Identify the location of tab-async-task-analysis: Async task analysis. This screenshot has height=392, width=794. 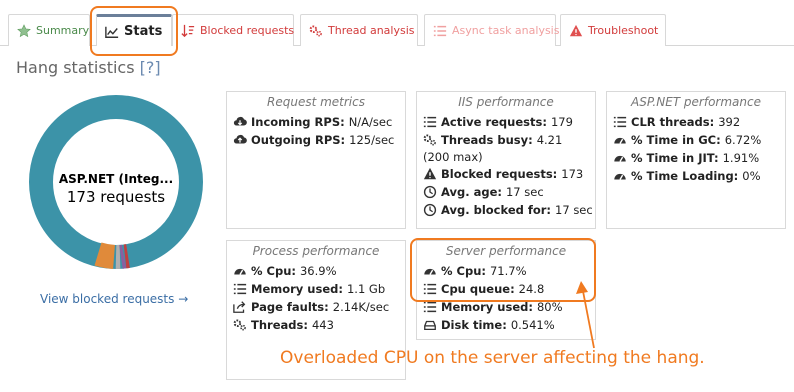
(492, 30).